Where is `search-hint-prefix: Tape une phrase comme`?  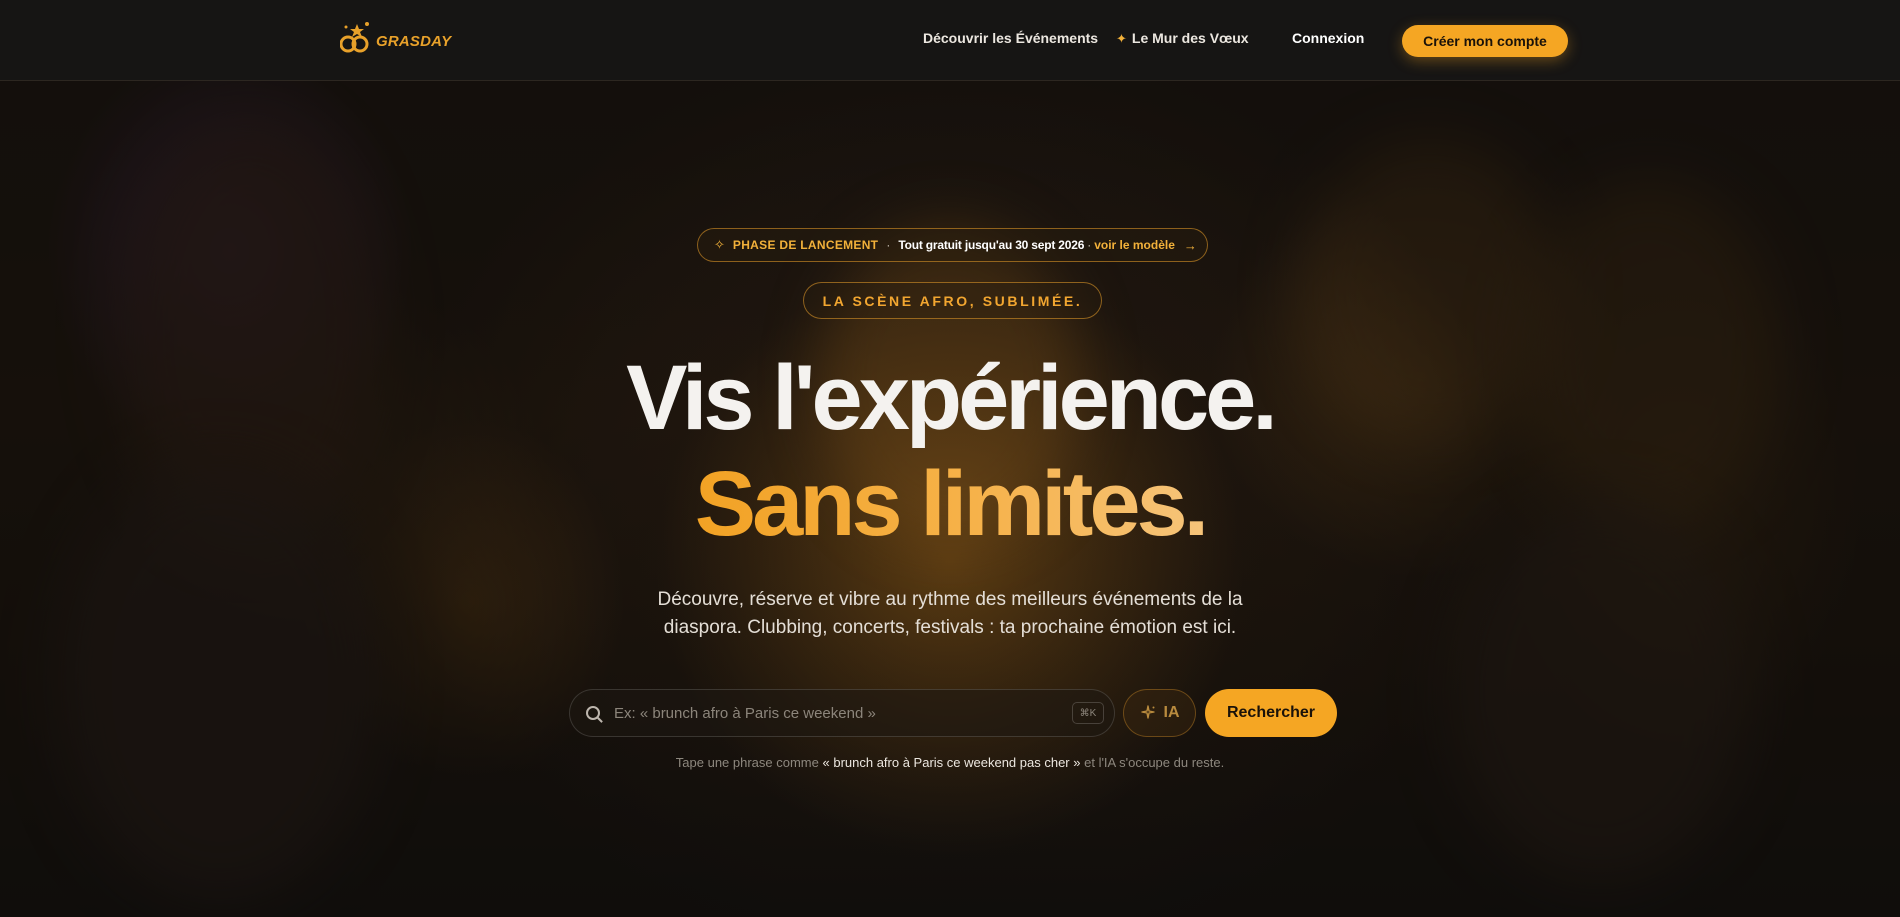
search-hint-prefix: Tape une phrase comme is located at coordinates (747, 762).